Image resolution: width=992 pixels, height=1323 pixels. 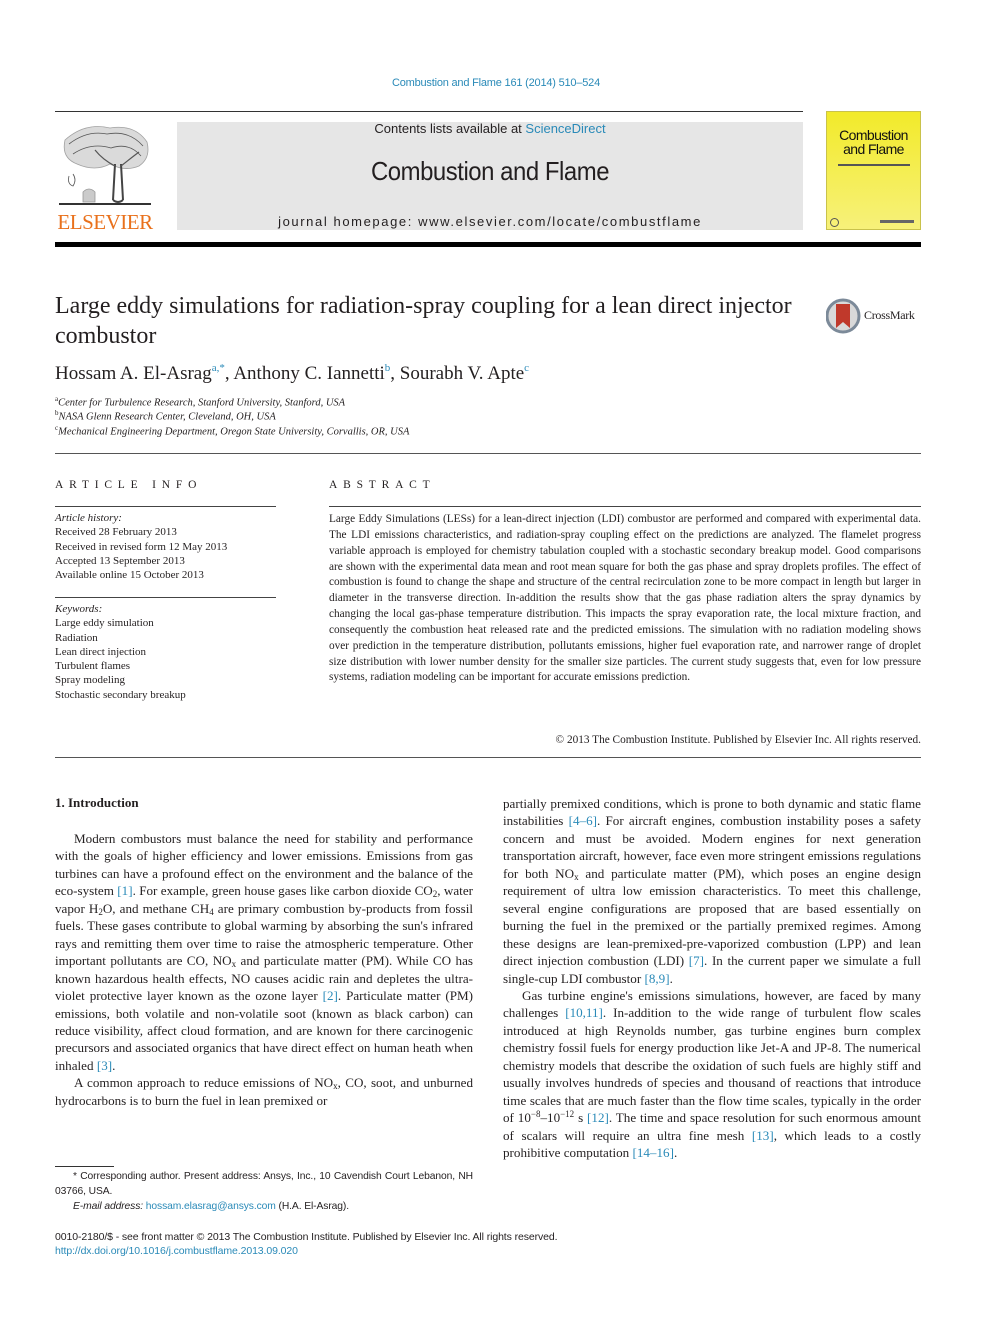 What do you see at coordinates (105, 222) in the screenshot?
I see `elsevier-wordmark: ELSEVIER` at bounding box center [105, 222].